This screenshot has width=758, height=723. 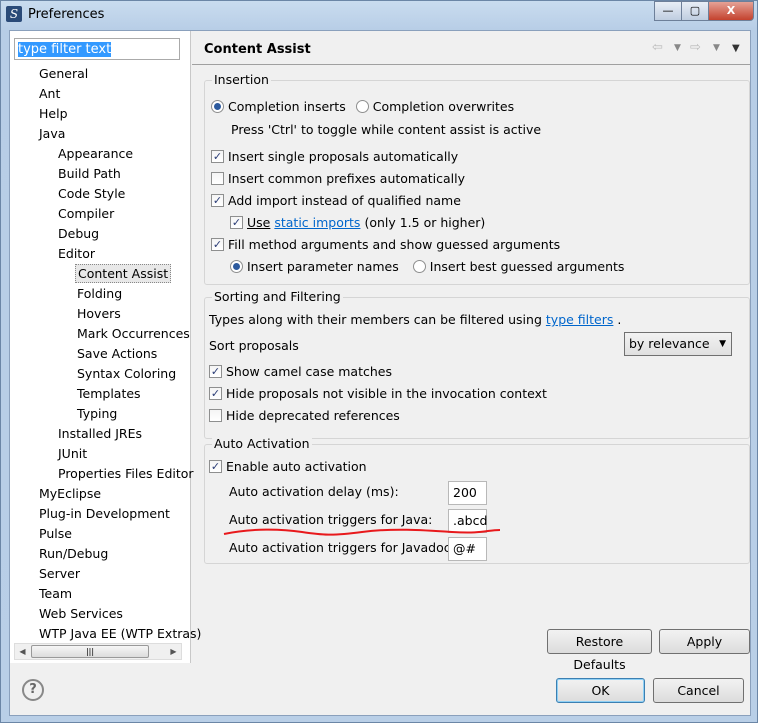 What do you see at coordinates (215, 415) in the screenshot?
I see `hide-deprecated-checkbox` at bounding box center [215, 415].